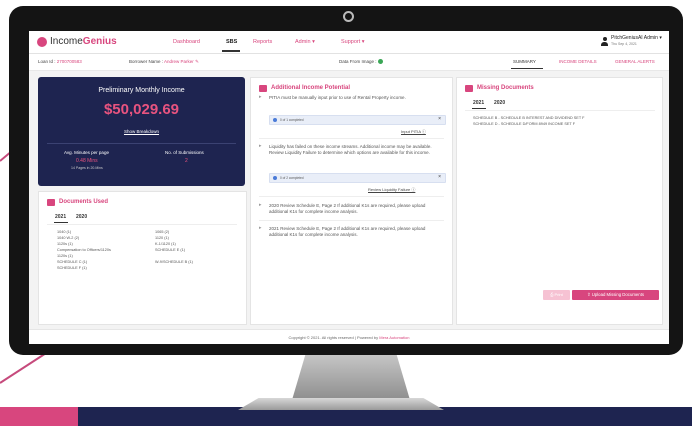 This screenshot has height=426, width=692. Describe the element at coordinates (87, 168) in the screenshot. I see `avg-minutes-sub: 14 Pages in 20.Mins` at that location.